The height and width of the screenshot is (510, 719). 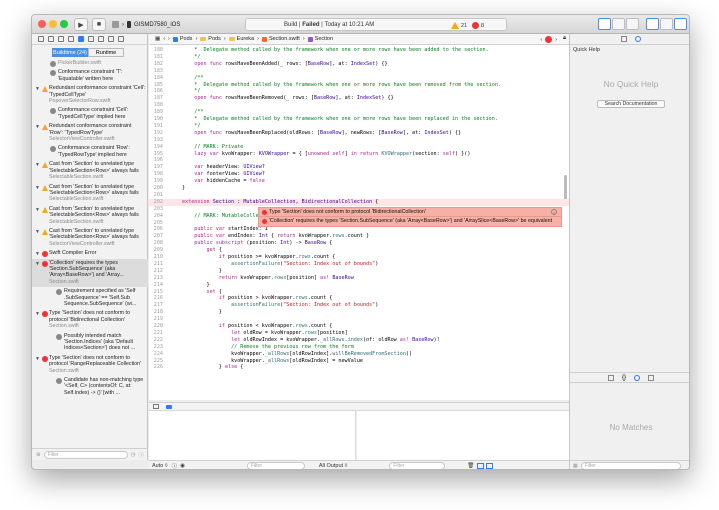 What do you see at coordinates (90, 63) in the screenshot?
I see `issue-item: PickerBuilder.swift` at bounding box center [90, 63].